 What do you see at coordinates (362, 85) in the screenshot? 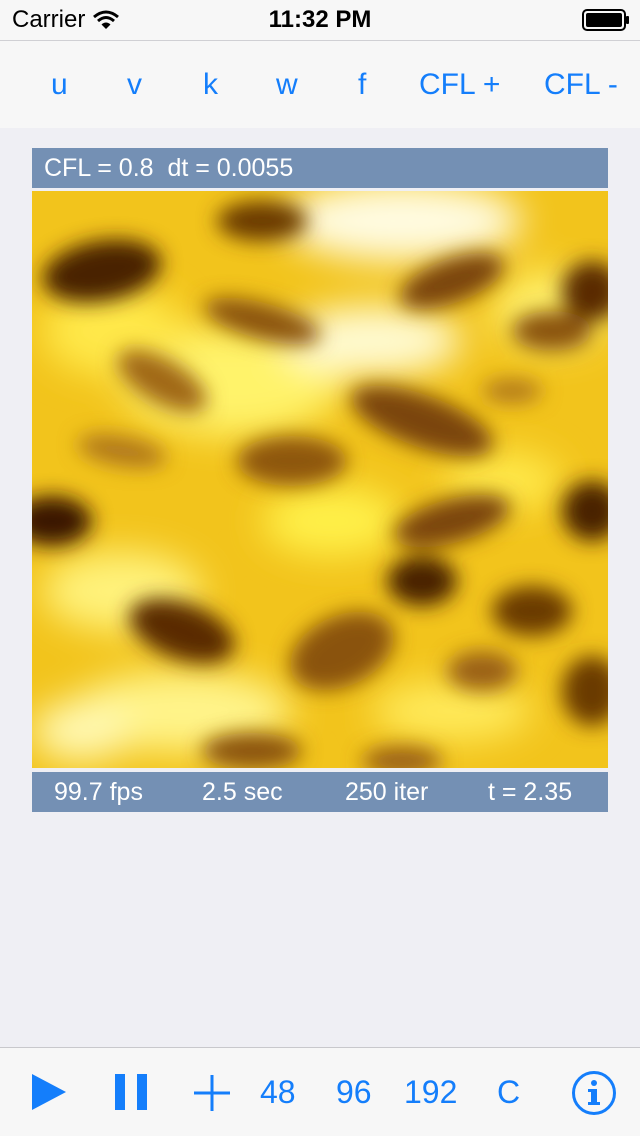
I see `f-field-button: f` at bounding box center [362, 85].